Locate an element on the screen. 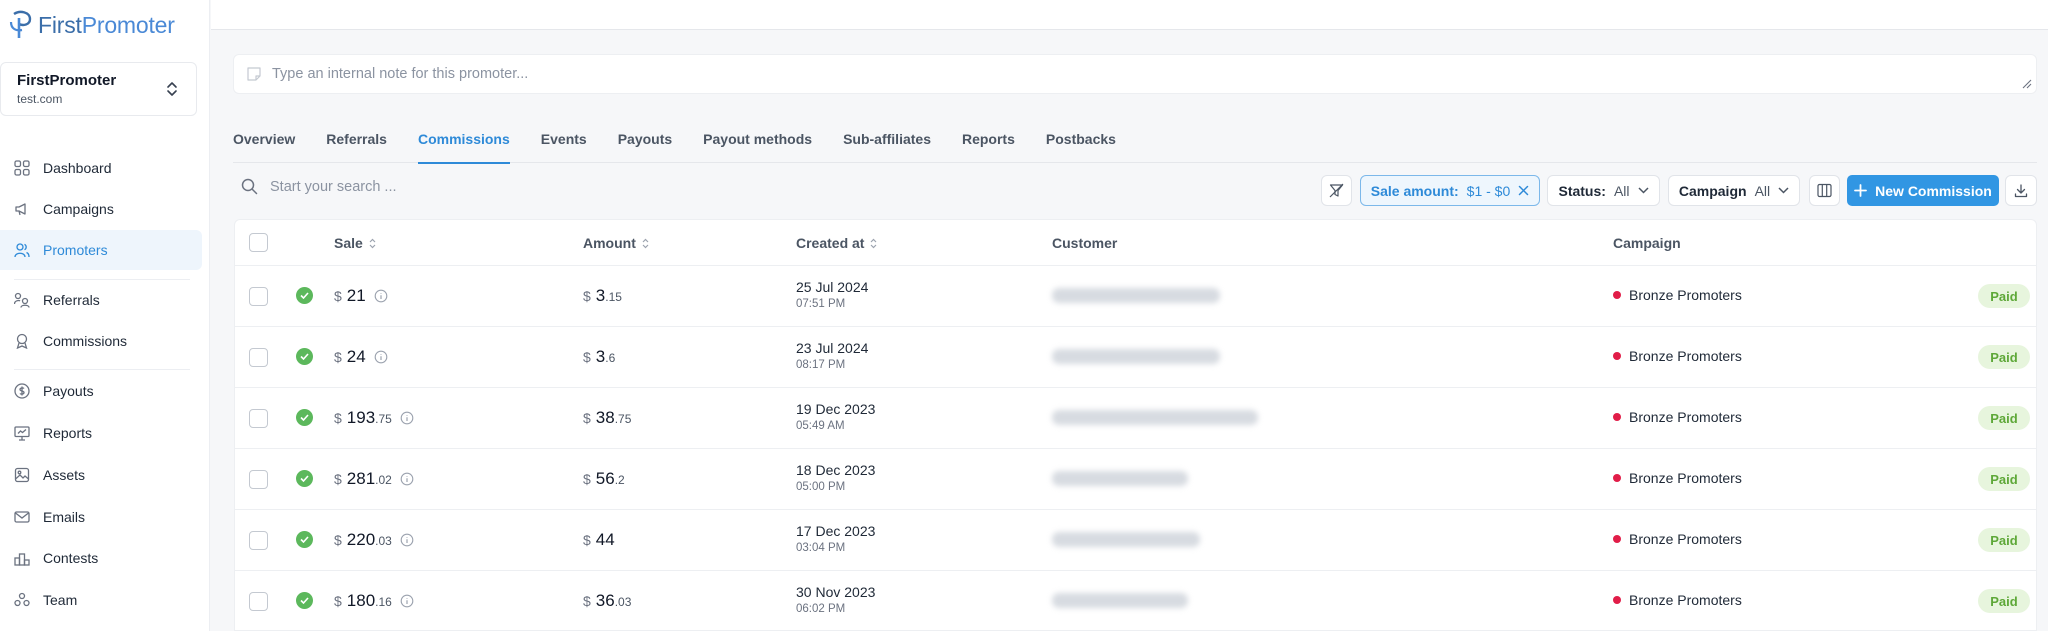 The image size is (2048, 631). column-header-created-at: Created at is located at coordinates (836, 243).